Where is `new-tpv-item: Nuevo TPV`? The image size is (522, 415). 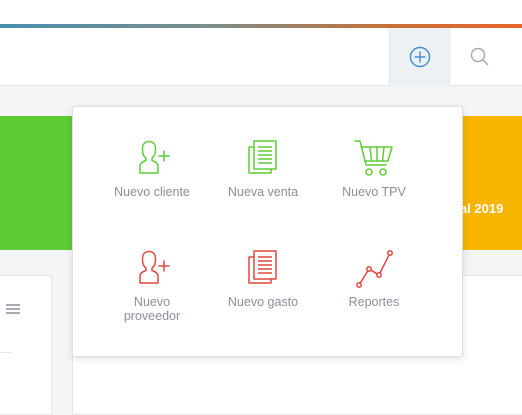
new-tpv-item: Nuevo TPV is located at coordinates (374, 169).